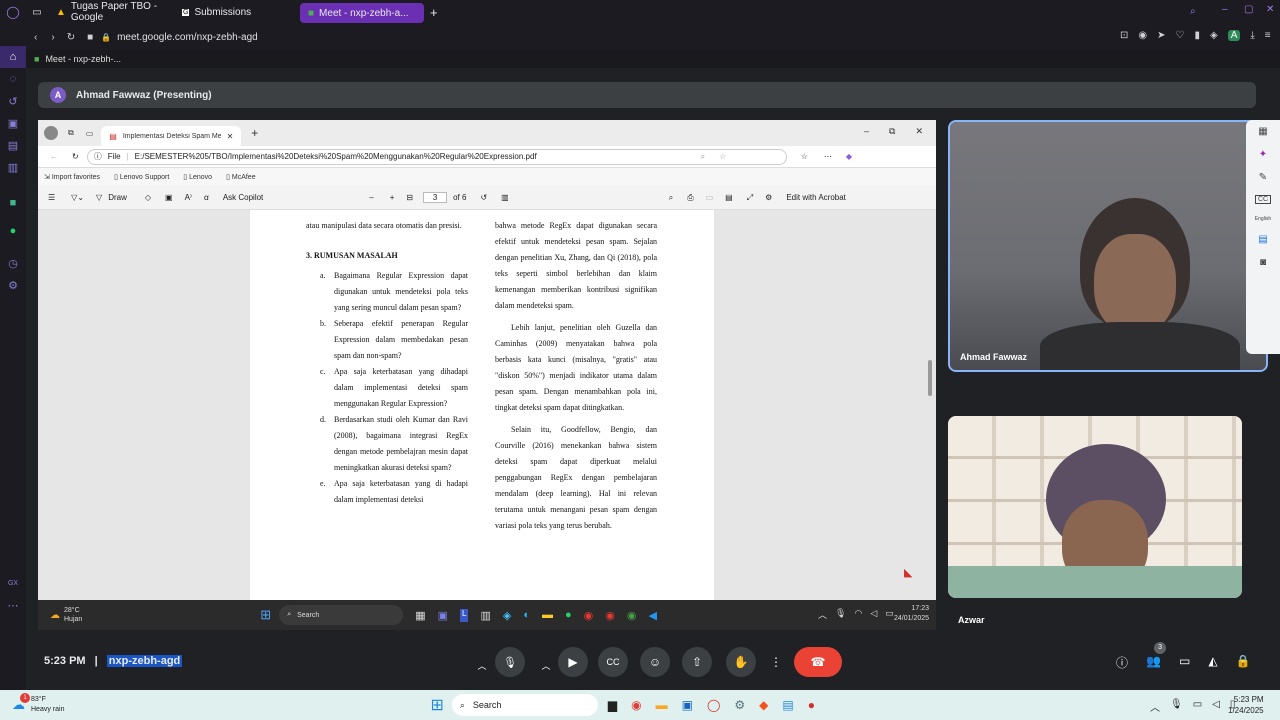 The height and width of the screenshot is (720, 1280). What do you see at coordinates (729, 197) in the screenshot?
I see `save-as-icon: ▤` at bounding box center [729, 197].